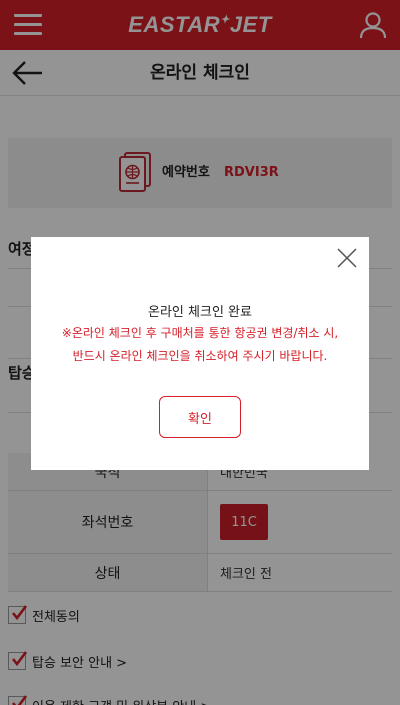  I want to click on confirm-button: 확인, so click(200, 417).